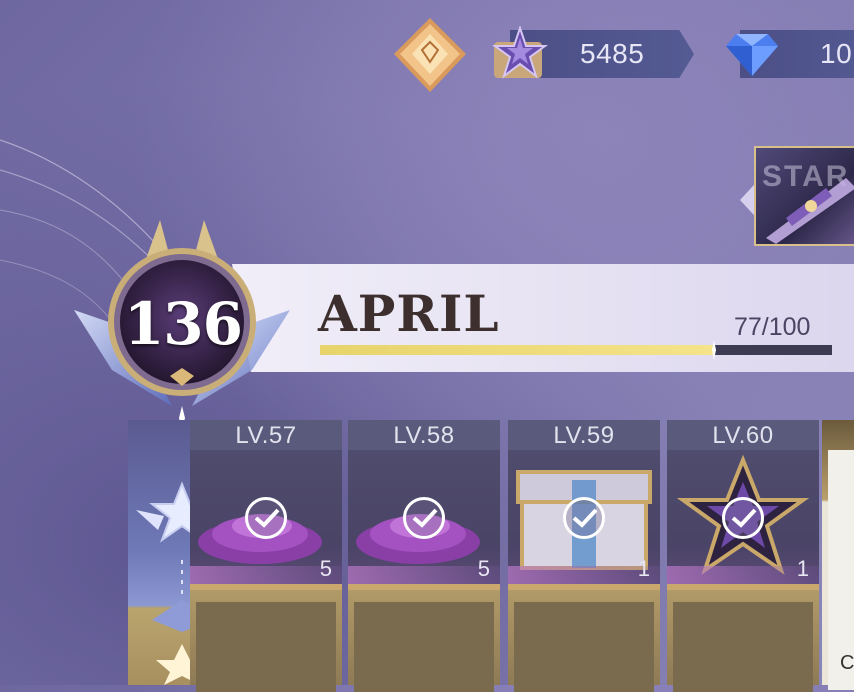 The image size is (854, 692). I want to click on diamond-amount: 10, so click(836, 53).